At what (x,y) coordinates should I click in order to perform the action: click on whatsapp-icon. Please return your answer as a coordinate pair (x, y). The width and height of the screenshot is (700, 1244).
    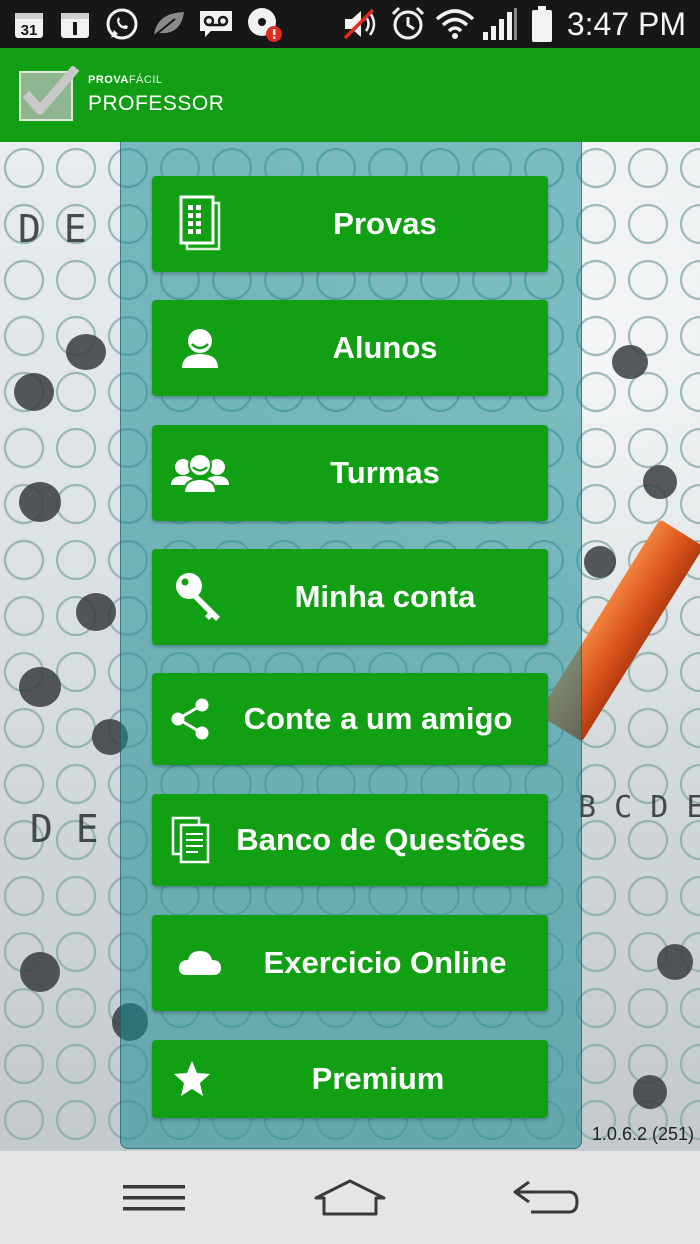
    Looking at the image, I should click on (122, 24).